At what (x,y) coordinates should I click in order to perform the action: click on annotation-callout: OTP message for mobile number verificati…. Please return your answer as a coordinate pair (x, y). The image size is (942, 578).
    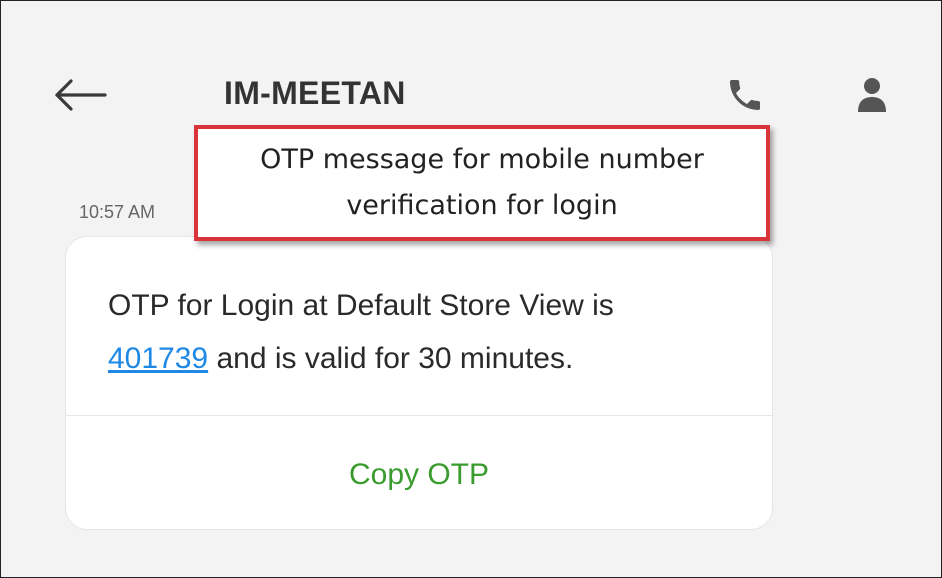
    Looking at the image, I should click on (482, 183).